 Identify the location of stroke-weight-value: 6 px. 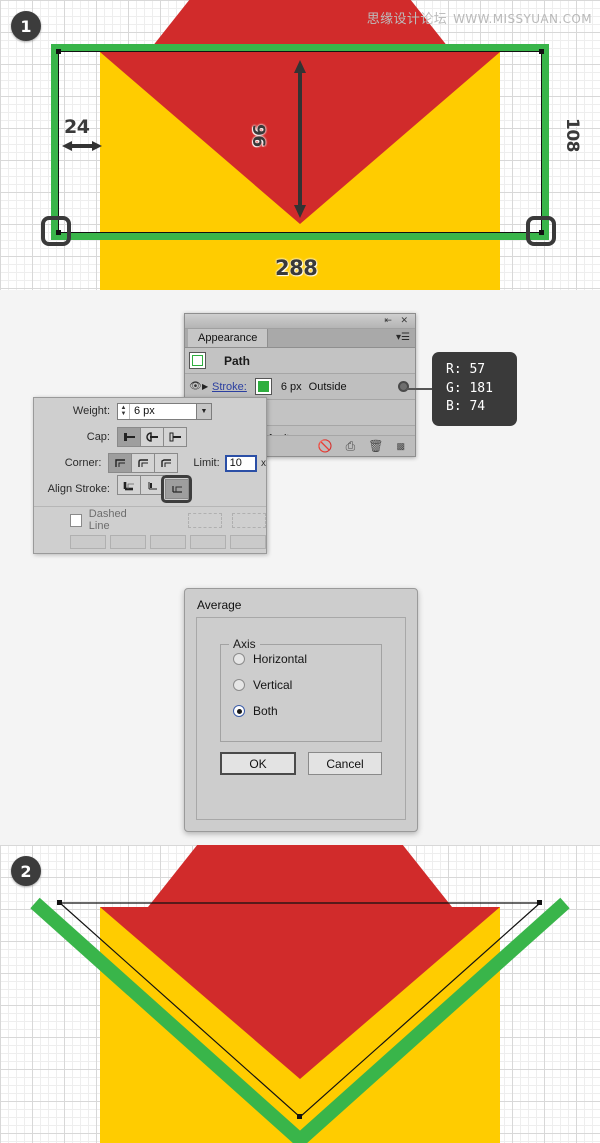
(291, 386).